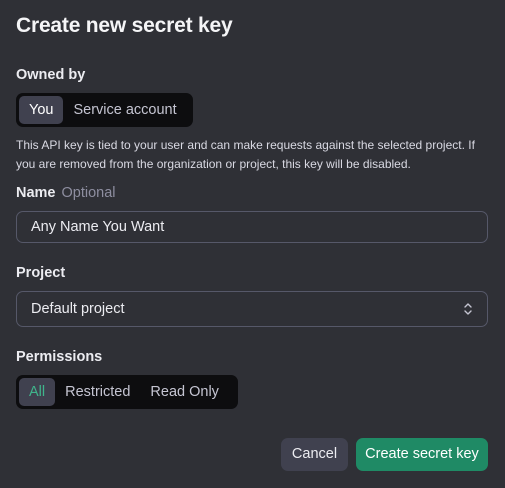 The height and width of the screenshot is (488, 505). What do you see at coordinates (314, 454) in the screenshot?
I see `cancel-button: Cancel` at bounding box center [314, 454].